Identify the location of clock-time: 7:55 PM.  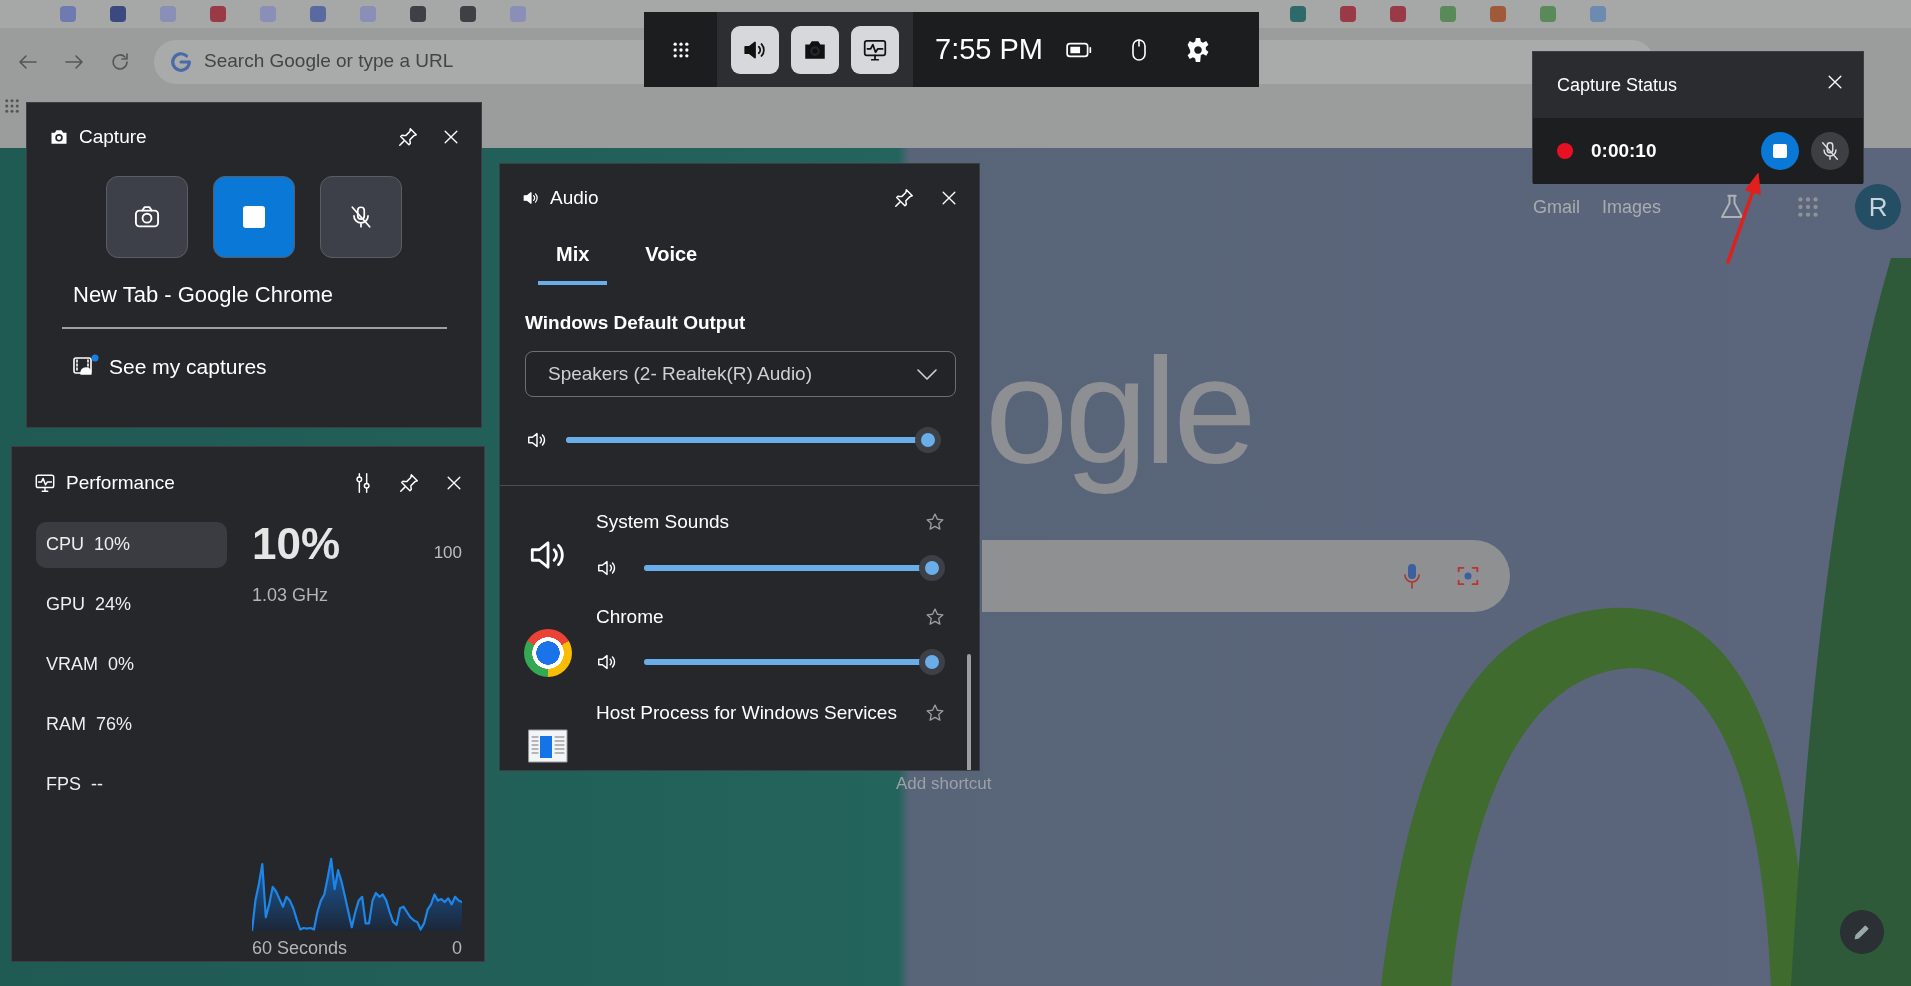
(989, 49).